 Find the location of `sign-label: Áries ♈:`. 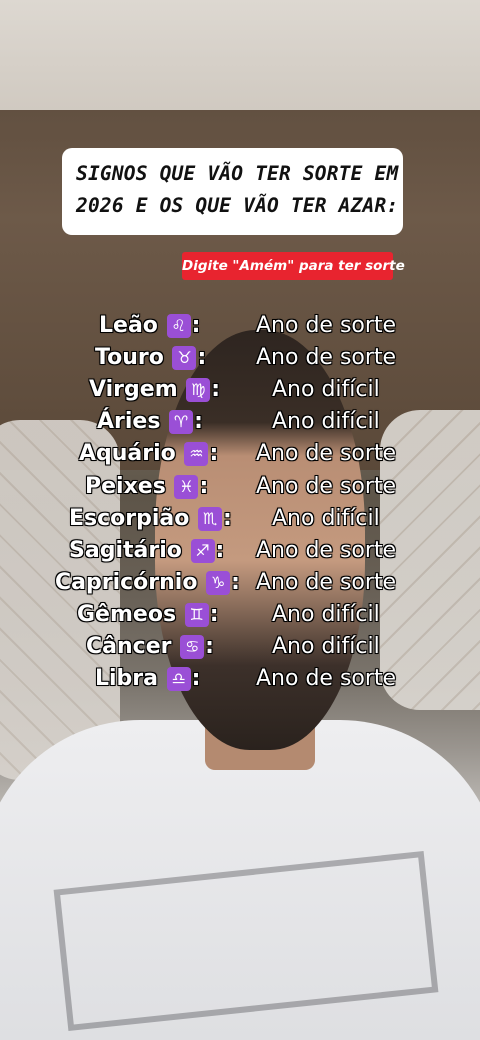

sign-label: Áries ♈: is located at coordinates (150, 422).